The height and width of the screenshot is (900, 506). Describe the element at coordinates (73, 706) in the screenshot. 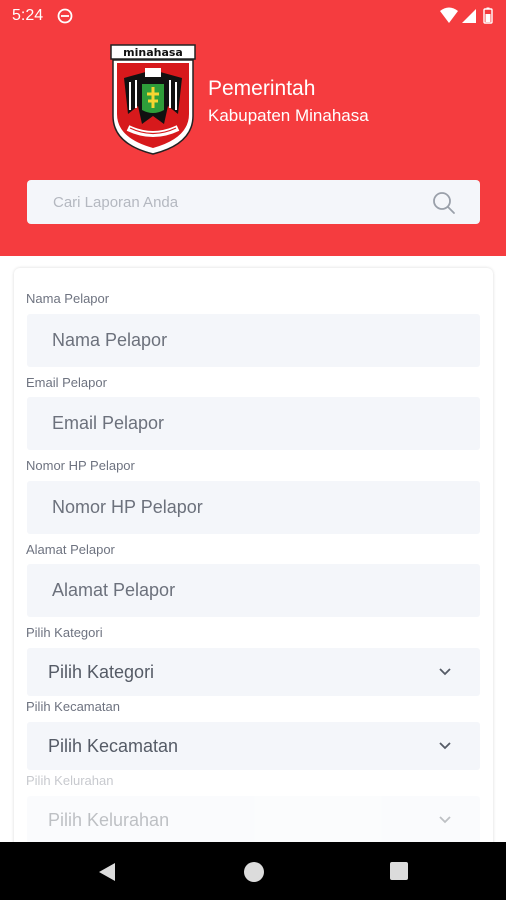

I see `kecamatan-label: Pilih Kecamatan` at that location.